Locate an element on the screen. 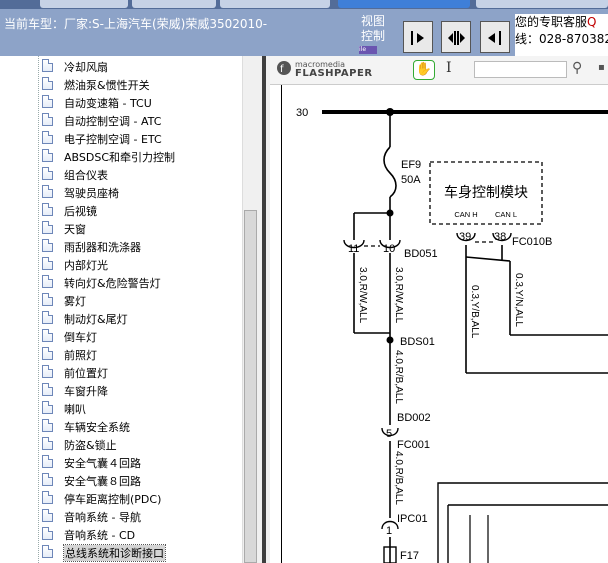 This screenshot has height=563, width=608. tree-item: 转向灯&危险警告灯 is located at coordinates (134, 282).